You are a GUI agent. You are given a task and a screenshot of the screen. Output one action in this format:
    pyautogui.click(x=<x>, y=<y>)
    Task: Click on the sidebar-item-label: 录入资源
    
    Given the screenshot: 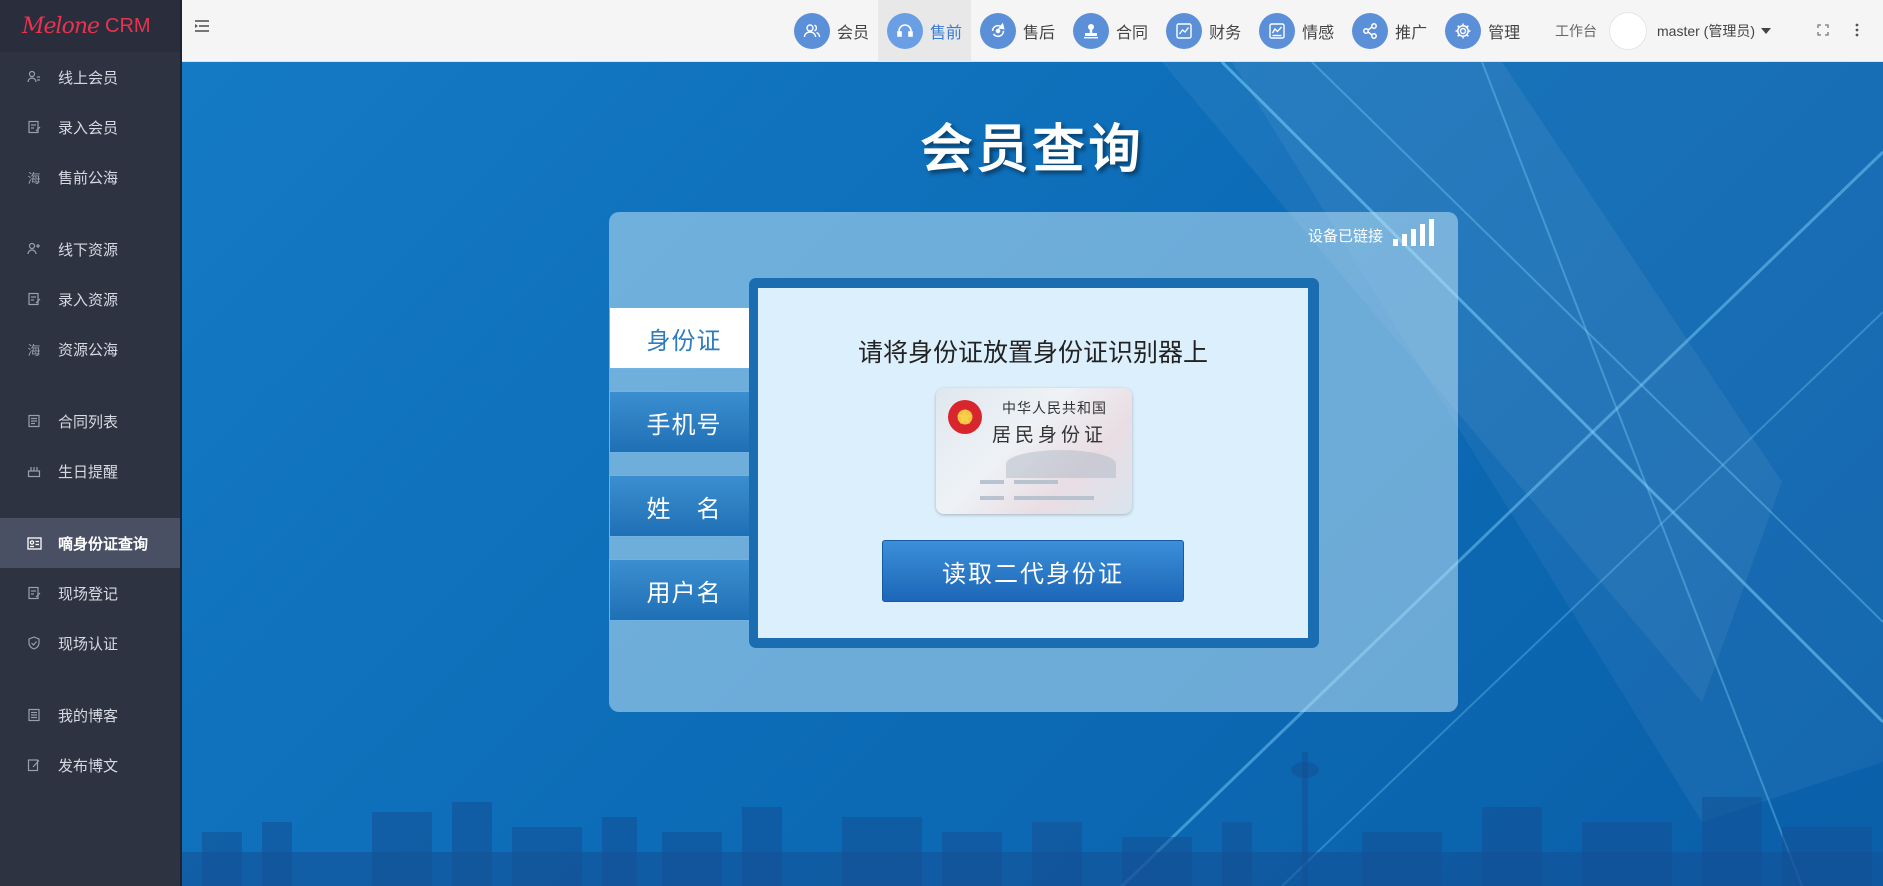 What is the action you would take?
    pyautogui.click(x=88, y=300)
    